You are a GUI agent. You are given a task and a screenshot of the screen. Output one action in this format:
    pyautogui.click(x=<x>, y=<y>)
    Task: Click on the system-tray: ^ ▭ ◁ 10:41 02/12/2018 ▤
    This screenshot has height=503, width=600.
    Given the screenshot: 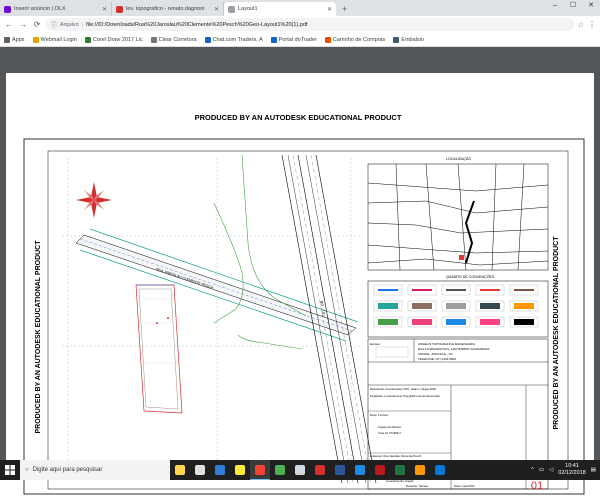 What is the action you would take?
    pyautogui.click(x=565, y=470)
    